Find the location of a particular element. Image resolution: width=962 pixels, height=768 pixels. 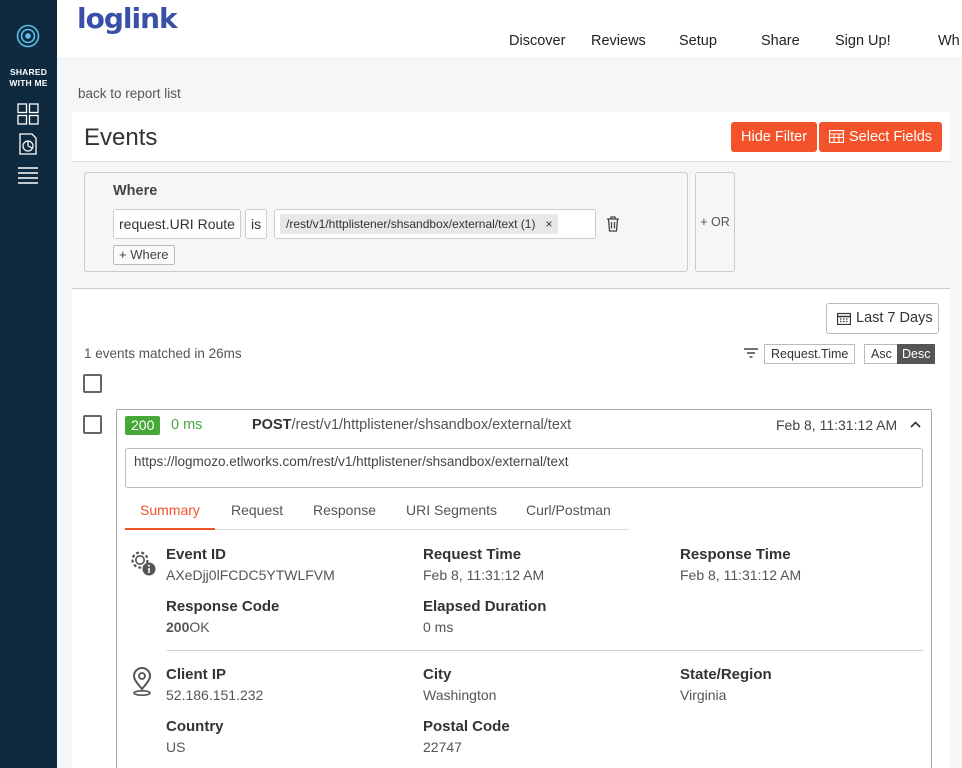

sort-asc-button: Asc is located at coordinates (881, 354).